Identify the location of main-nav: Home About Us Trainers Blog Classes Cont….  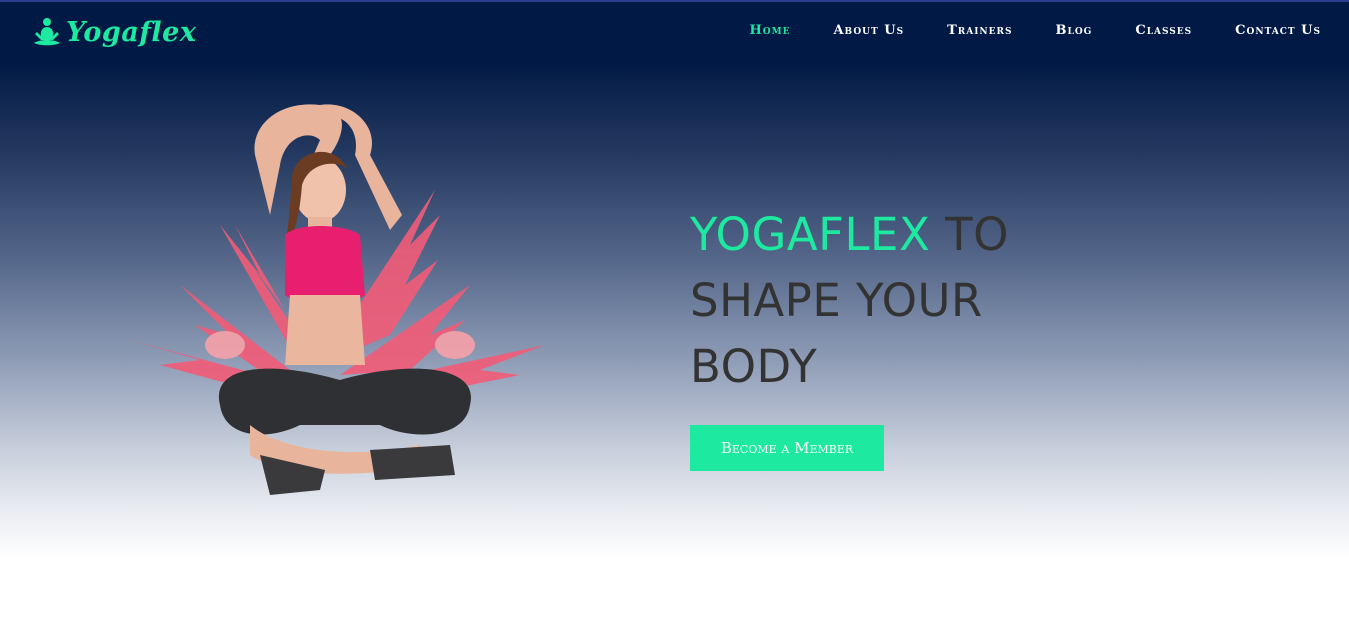
(1014, 31).